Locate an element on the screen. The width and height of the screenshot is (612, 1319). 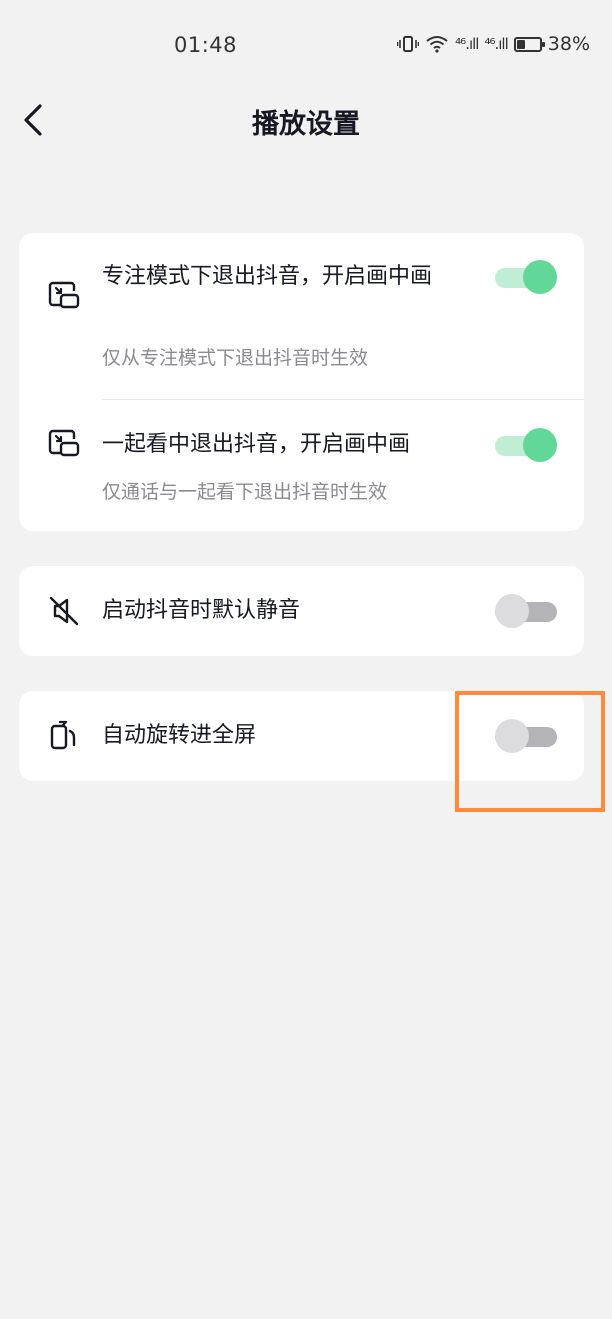
watch-together-pip-toggle is located at coordinates (526, 445).